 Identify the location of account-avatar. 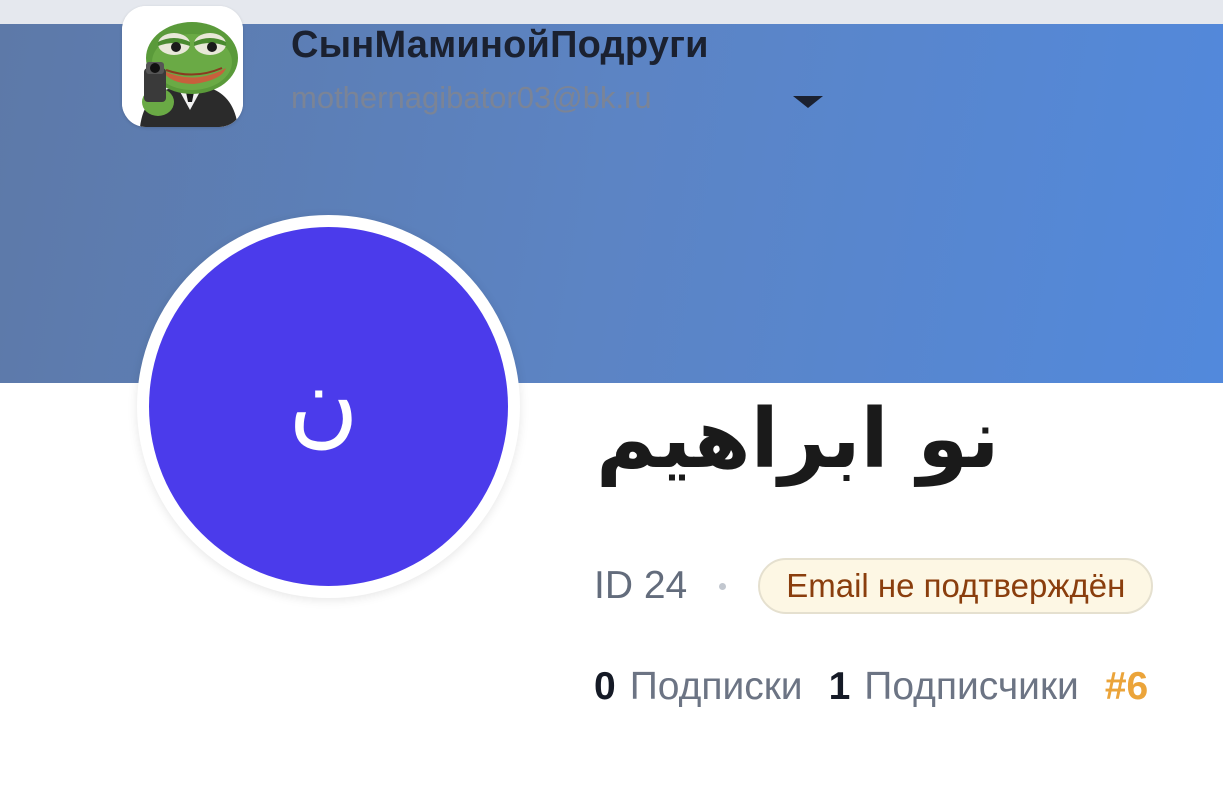
(182, 66).